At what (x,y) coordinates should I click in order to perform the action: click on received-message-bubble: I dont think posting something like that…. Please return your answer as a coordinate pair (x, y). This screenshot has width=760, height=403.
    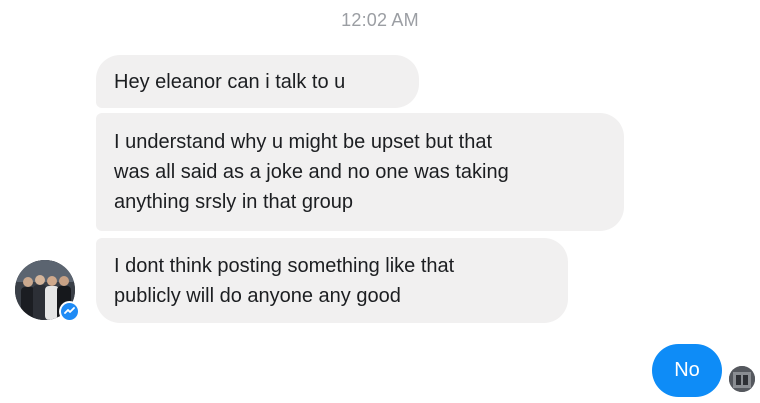
    Looking at the image, I should click on (332, 280).